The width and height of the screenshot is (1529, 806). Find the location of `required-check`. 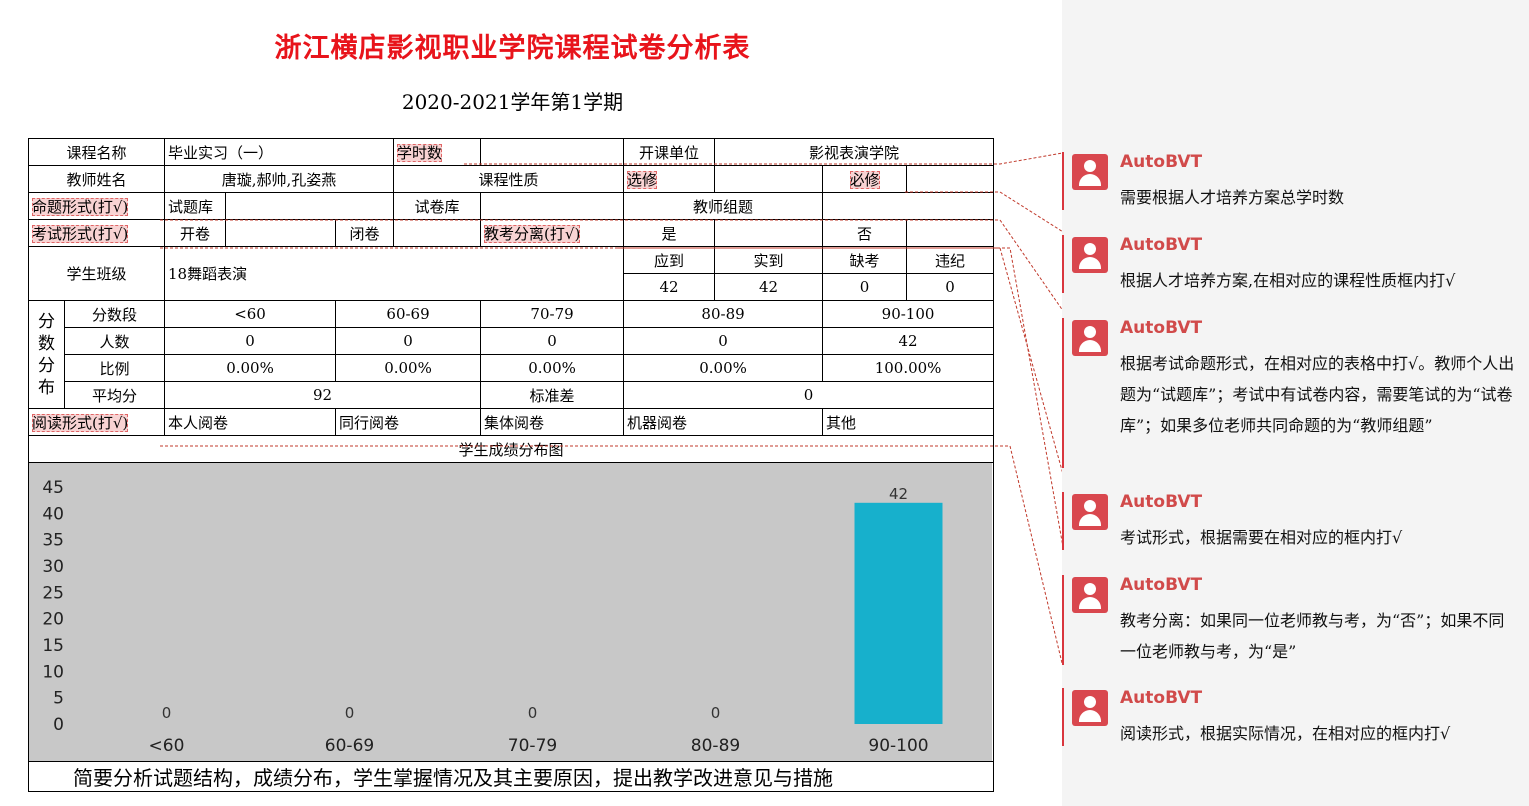

required-check is located at coordinates (950, 179).